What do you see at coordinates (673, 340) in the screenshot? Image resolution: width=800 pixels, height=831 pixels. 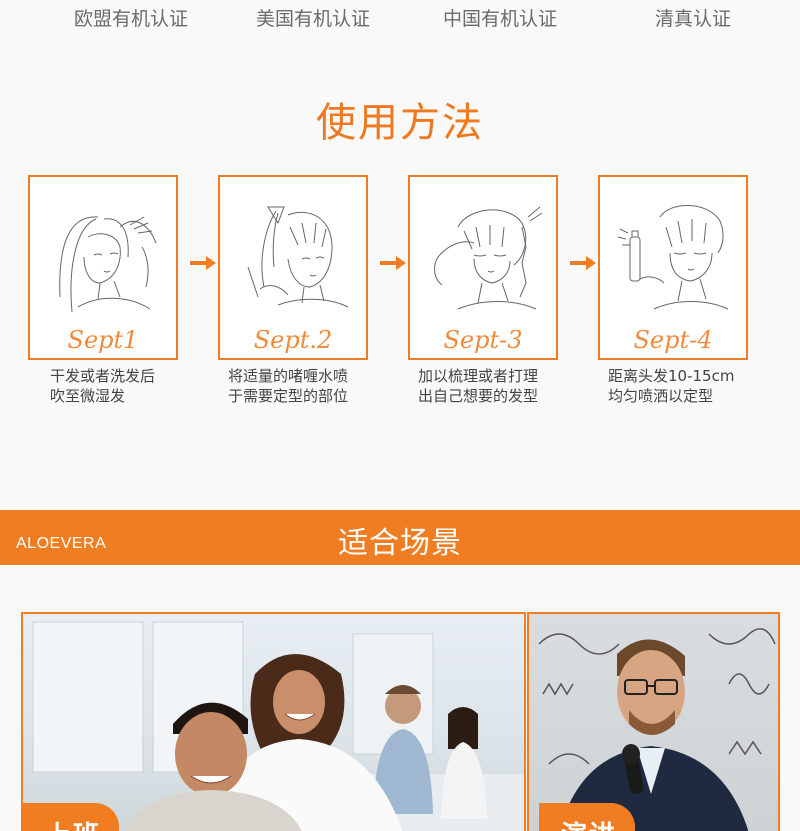 I see `step-4-label: Sept-4` at bounding box center [673, 340].